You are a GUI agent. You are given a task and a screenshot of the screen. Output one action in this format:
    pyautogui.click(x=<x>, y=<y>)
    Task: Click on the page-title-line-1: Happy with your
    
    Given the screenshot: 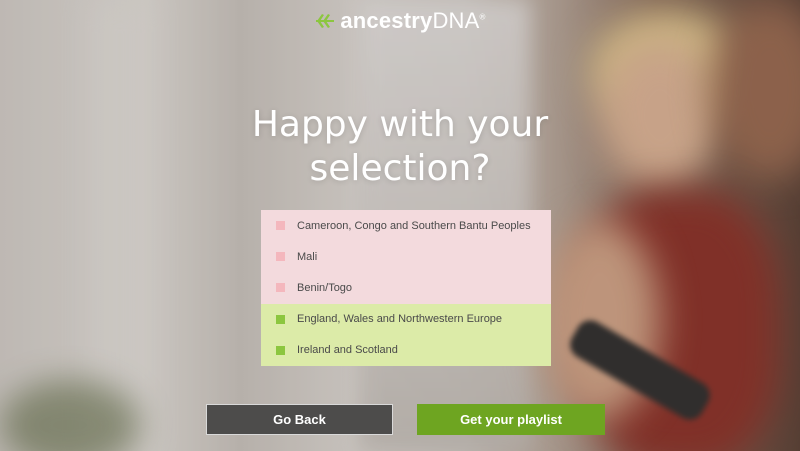 What is the action you would take?
    pyautogui.click(x=400, y=124)
    